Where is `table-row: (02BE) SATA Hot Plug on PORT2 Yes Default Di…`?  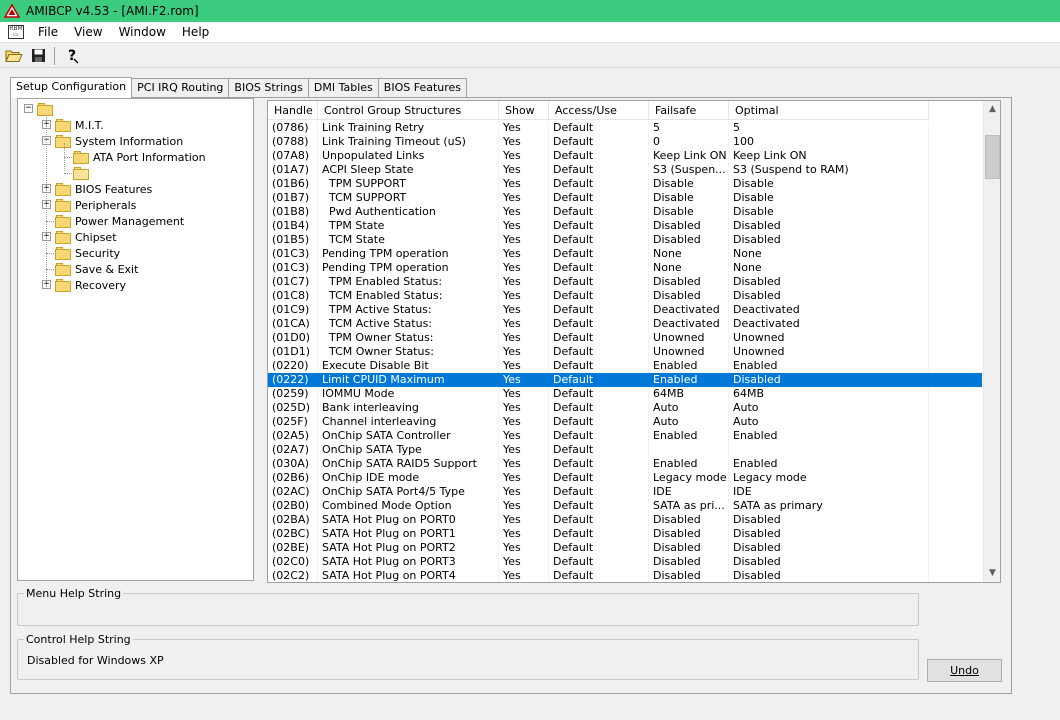
table-row: (02BE) SATA Hot Plug on PORT2 Yes Default Di… is located at coordinates (625, 548).